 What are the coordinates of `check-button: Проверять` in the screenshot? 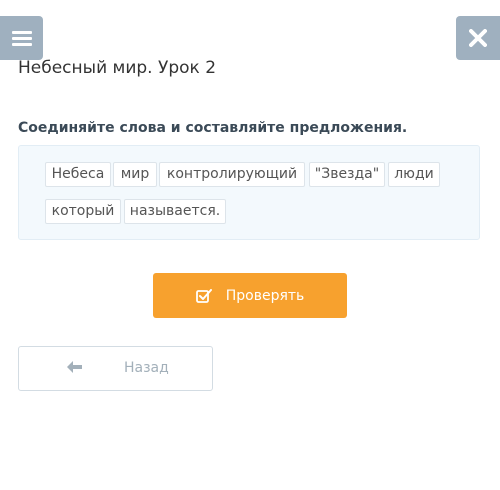 It's located at (250, 295).